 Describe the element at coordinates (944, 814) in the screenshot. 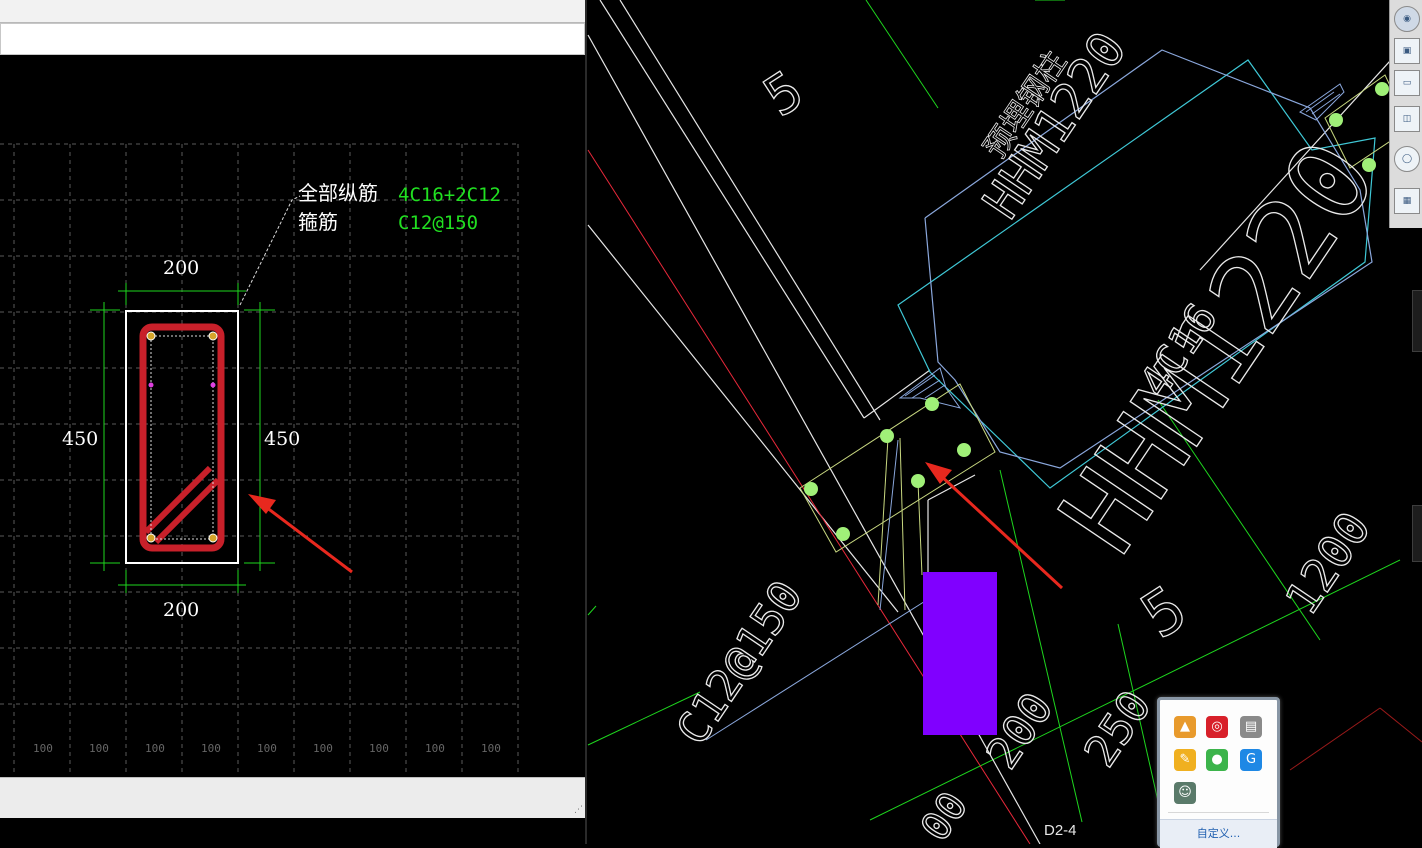

I see `dim-bottom-partial: 00` at that location.